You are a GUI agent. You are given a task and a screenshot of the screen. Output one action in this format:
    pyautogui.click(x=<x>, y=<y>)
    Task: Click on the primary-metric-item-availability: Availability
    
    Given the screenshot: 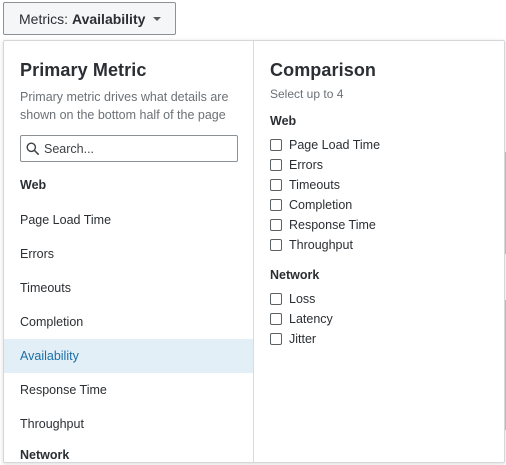 What is the action you would take?
    pyautogui.click(x=128, y=356)
    